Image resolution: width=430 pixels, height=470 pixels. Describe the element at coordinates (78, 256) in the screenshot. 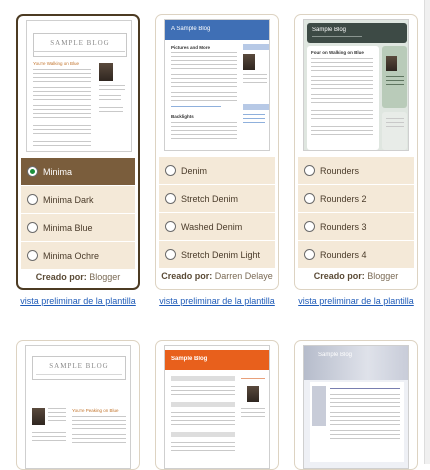

I see `option-minima-ochre: Minima Ochre` at that location.